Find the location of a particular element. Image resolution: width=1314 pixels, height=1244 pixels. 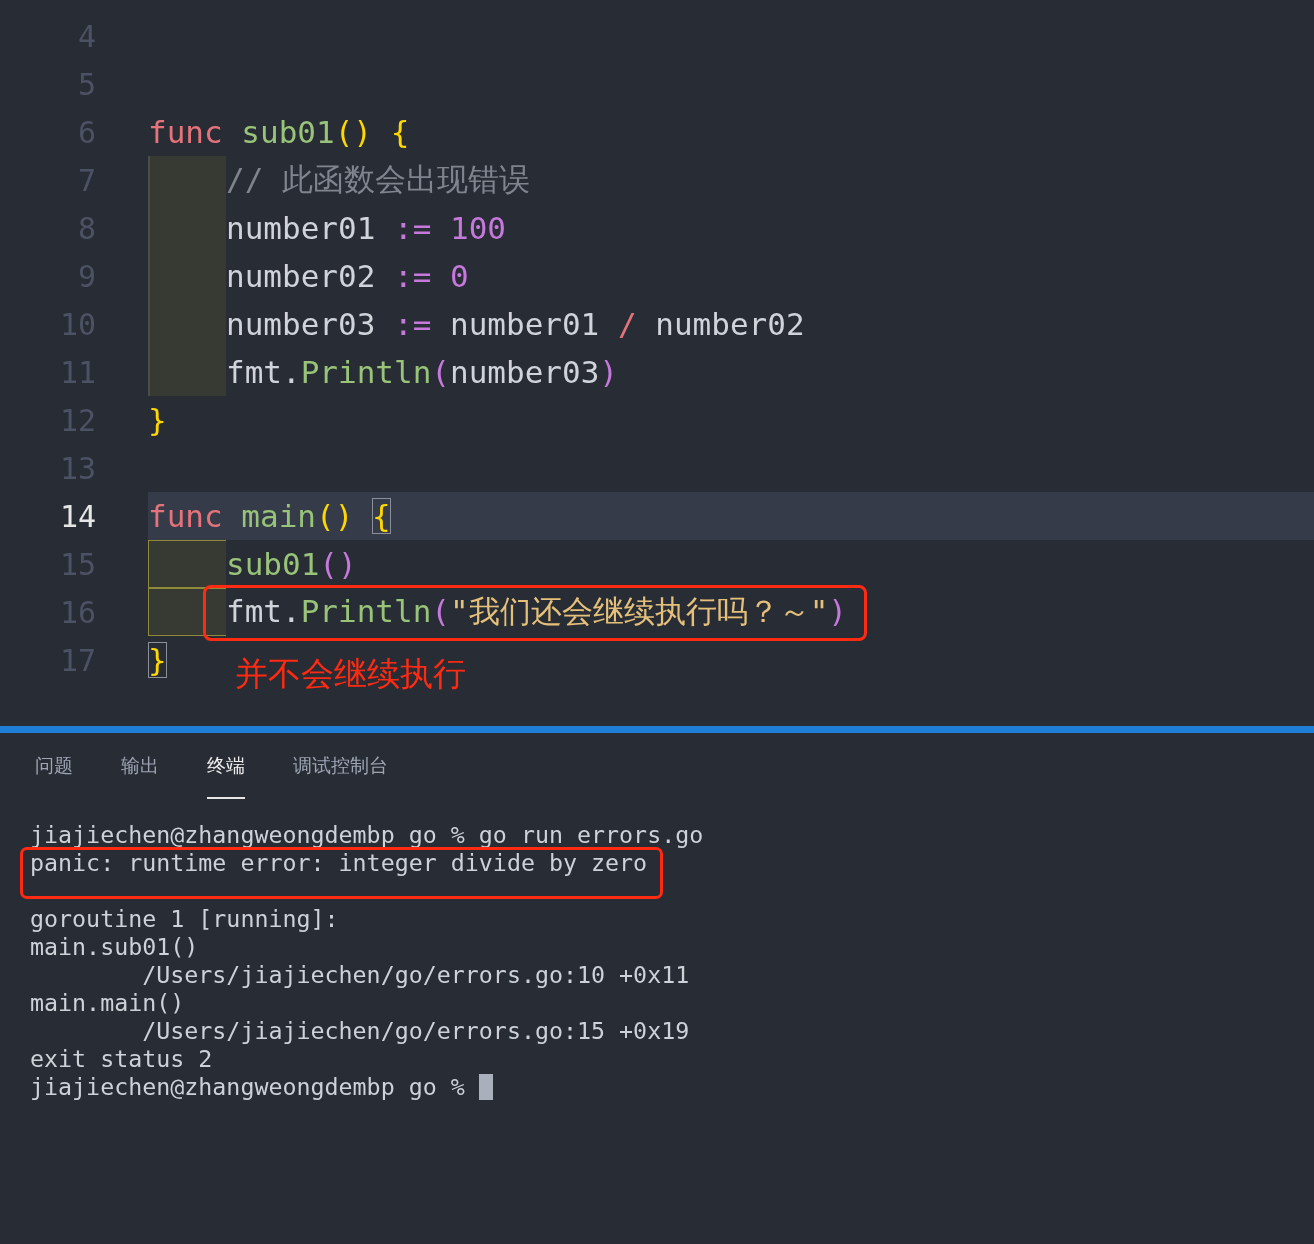

line-number: 14 is located at coordinates (77, 516).